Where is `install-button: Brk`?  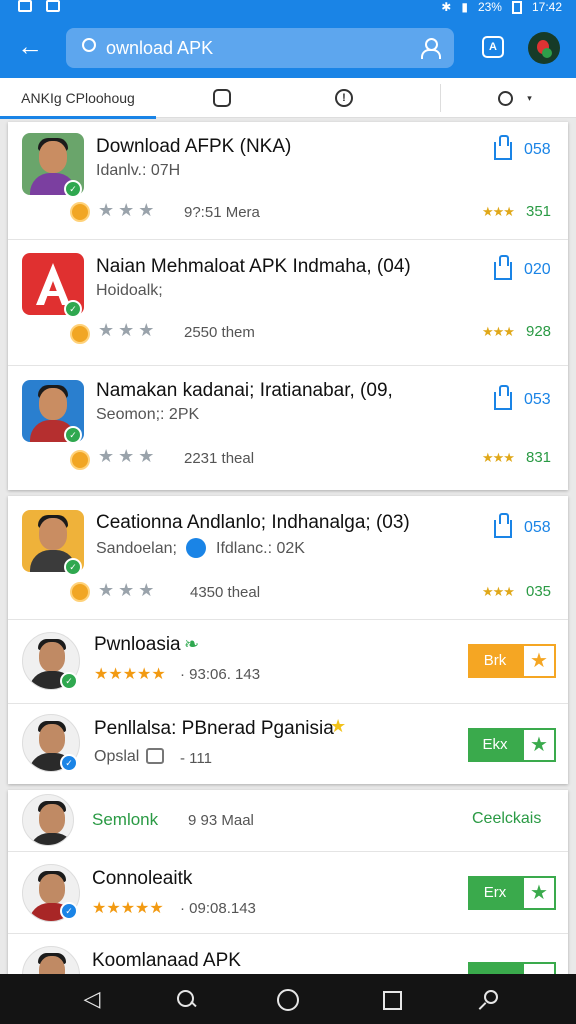 install-button: Brk is located at coordinates (495, 661).